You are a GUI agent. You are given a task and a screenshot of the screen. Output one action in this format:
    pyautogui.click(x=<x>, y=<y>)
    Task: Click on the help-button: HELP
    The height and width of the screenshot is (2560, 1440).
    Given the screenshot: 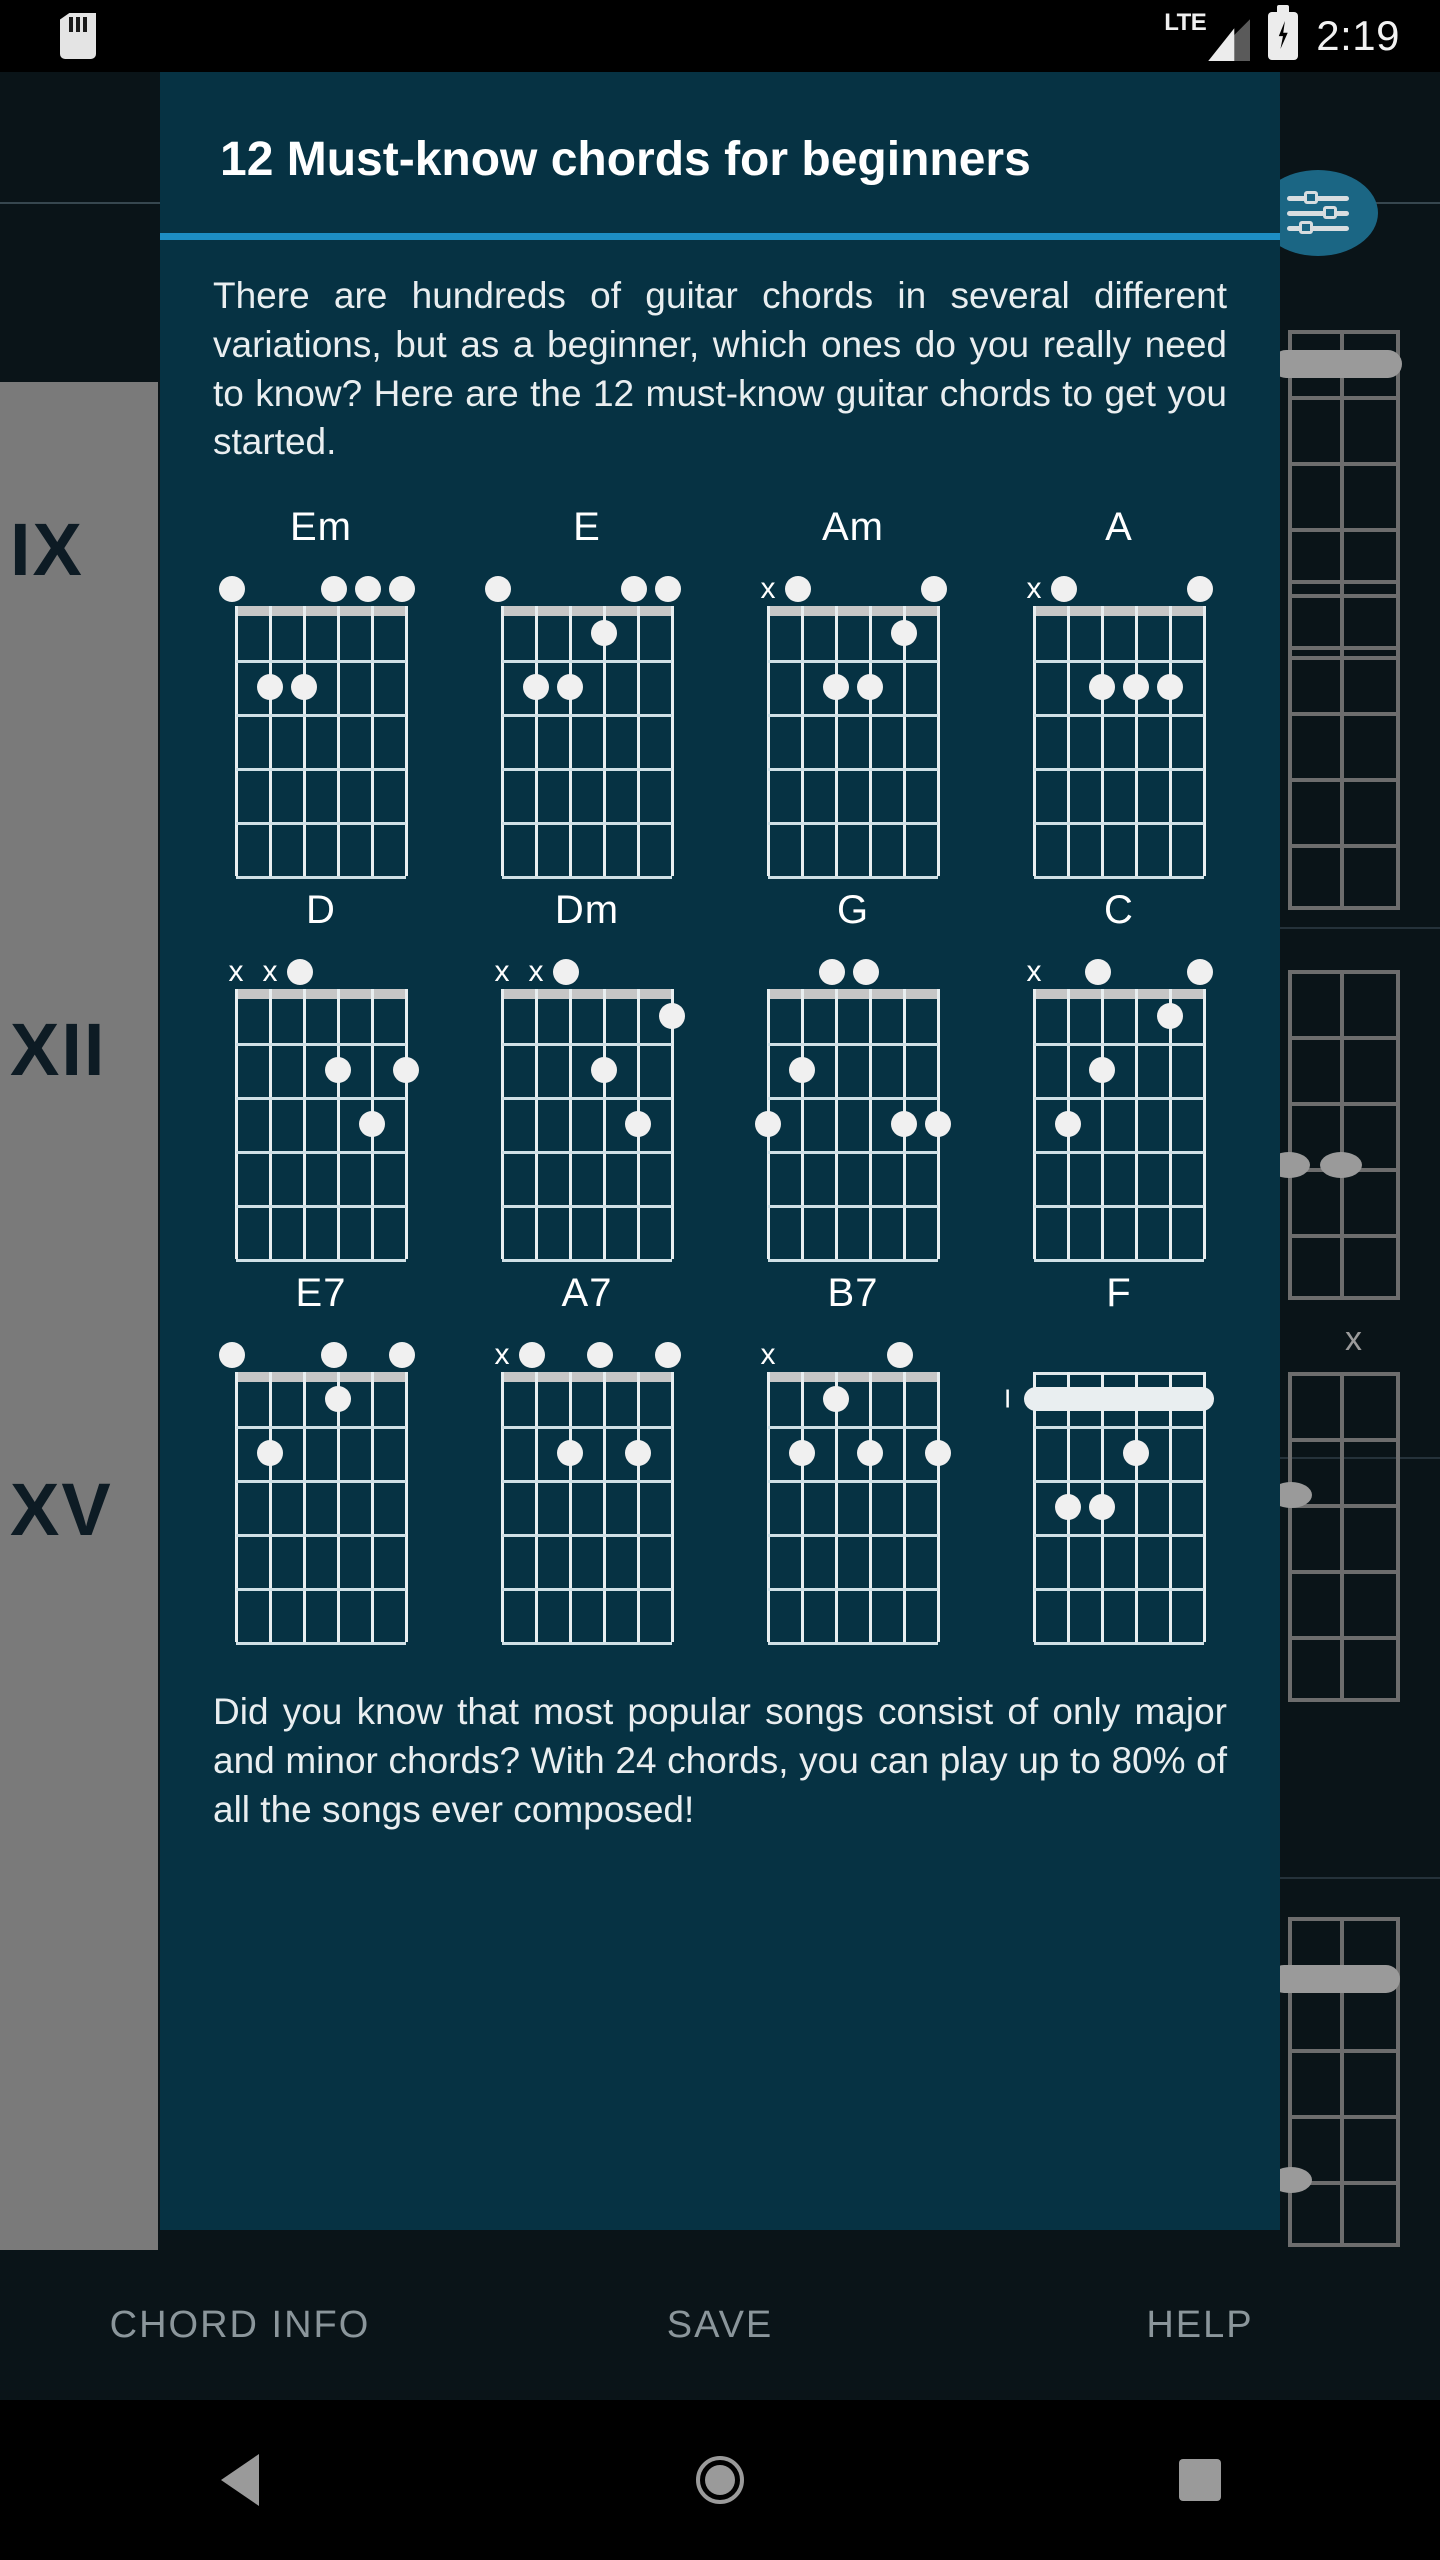 What is the action you would take?
    pyautogui.click(x=1200, y=2325)
    